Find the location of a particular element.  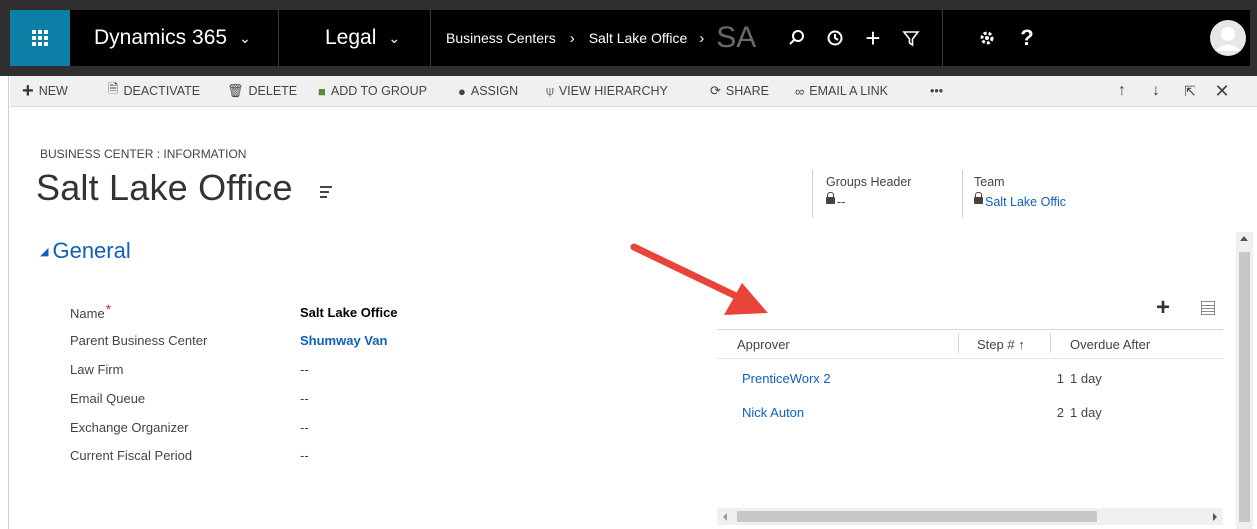

waffle-icon is located at coordinates (40, 38).